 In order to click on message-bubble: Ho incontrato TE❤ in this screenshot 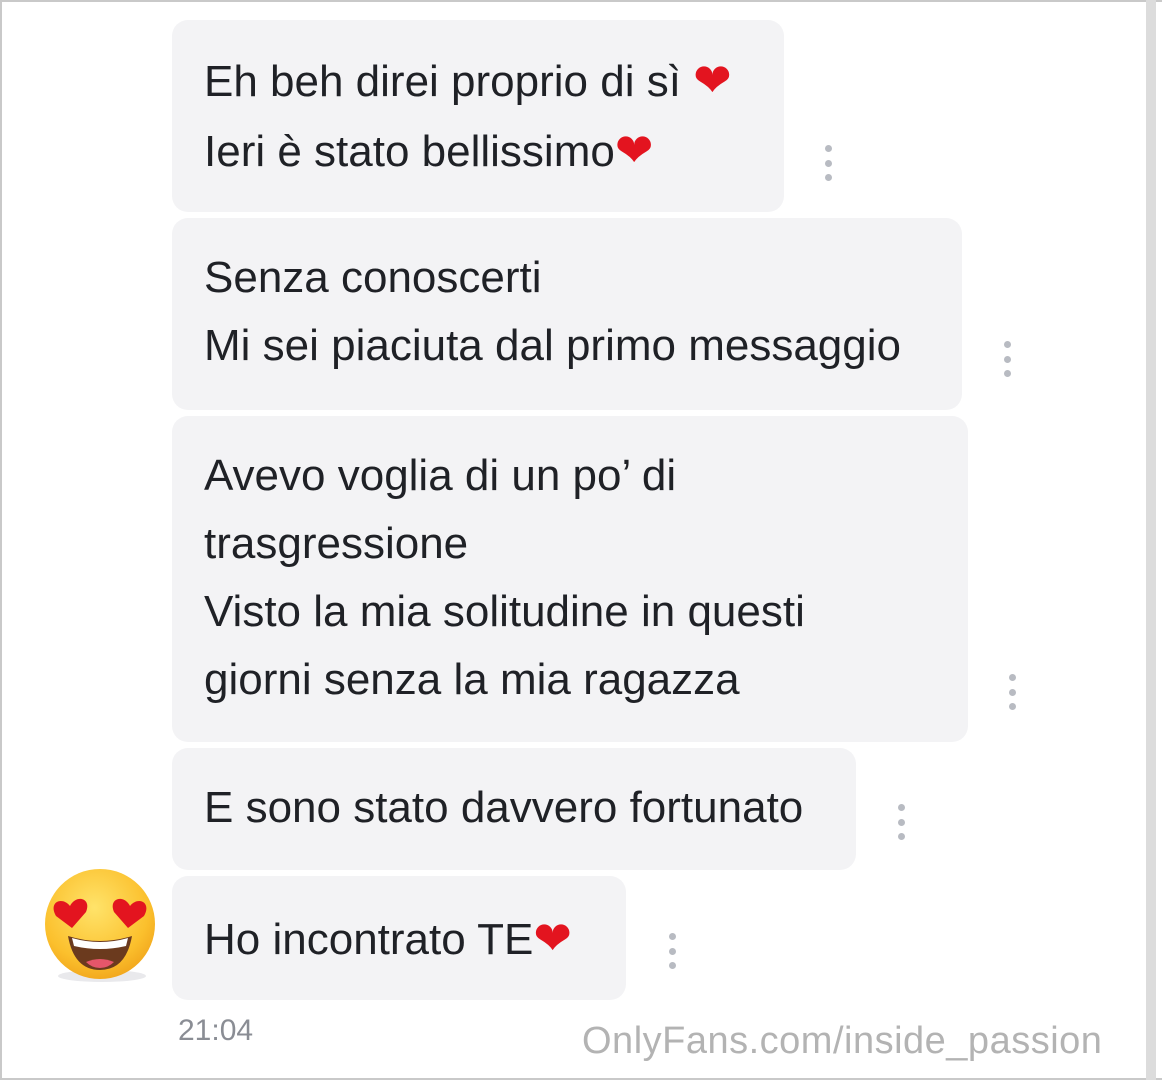, I will do `click(399, 938)`.